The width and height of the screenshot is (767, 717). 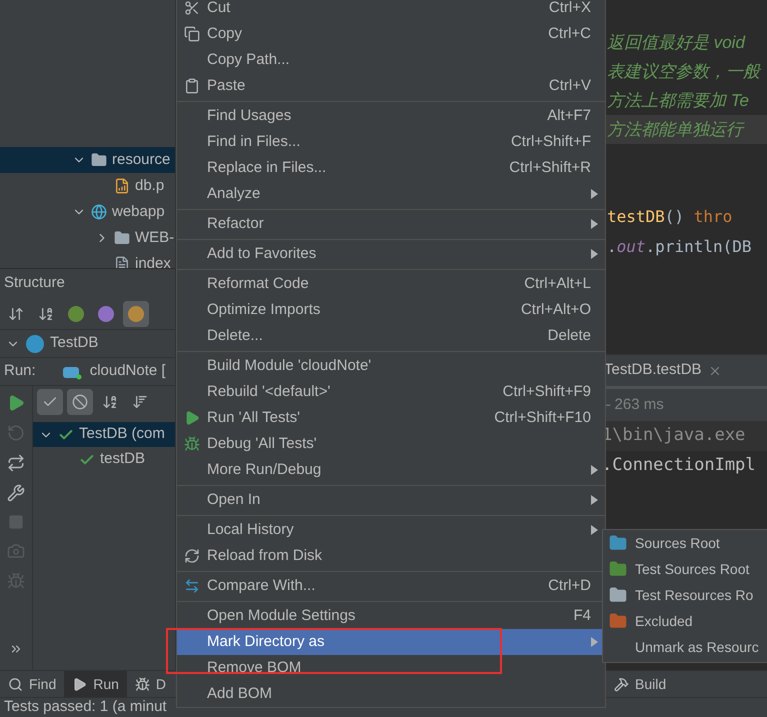 What do you see at coordinates (95, 684) in the screenshot?
I see `tool-window-button: Run` at bounding box center [95, 684].